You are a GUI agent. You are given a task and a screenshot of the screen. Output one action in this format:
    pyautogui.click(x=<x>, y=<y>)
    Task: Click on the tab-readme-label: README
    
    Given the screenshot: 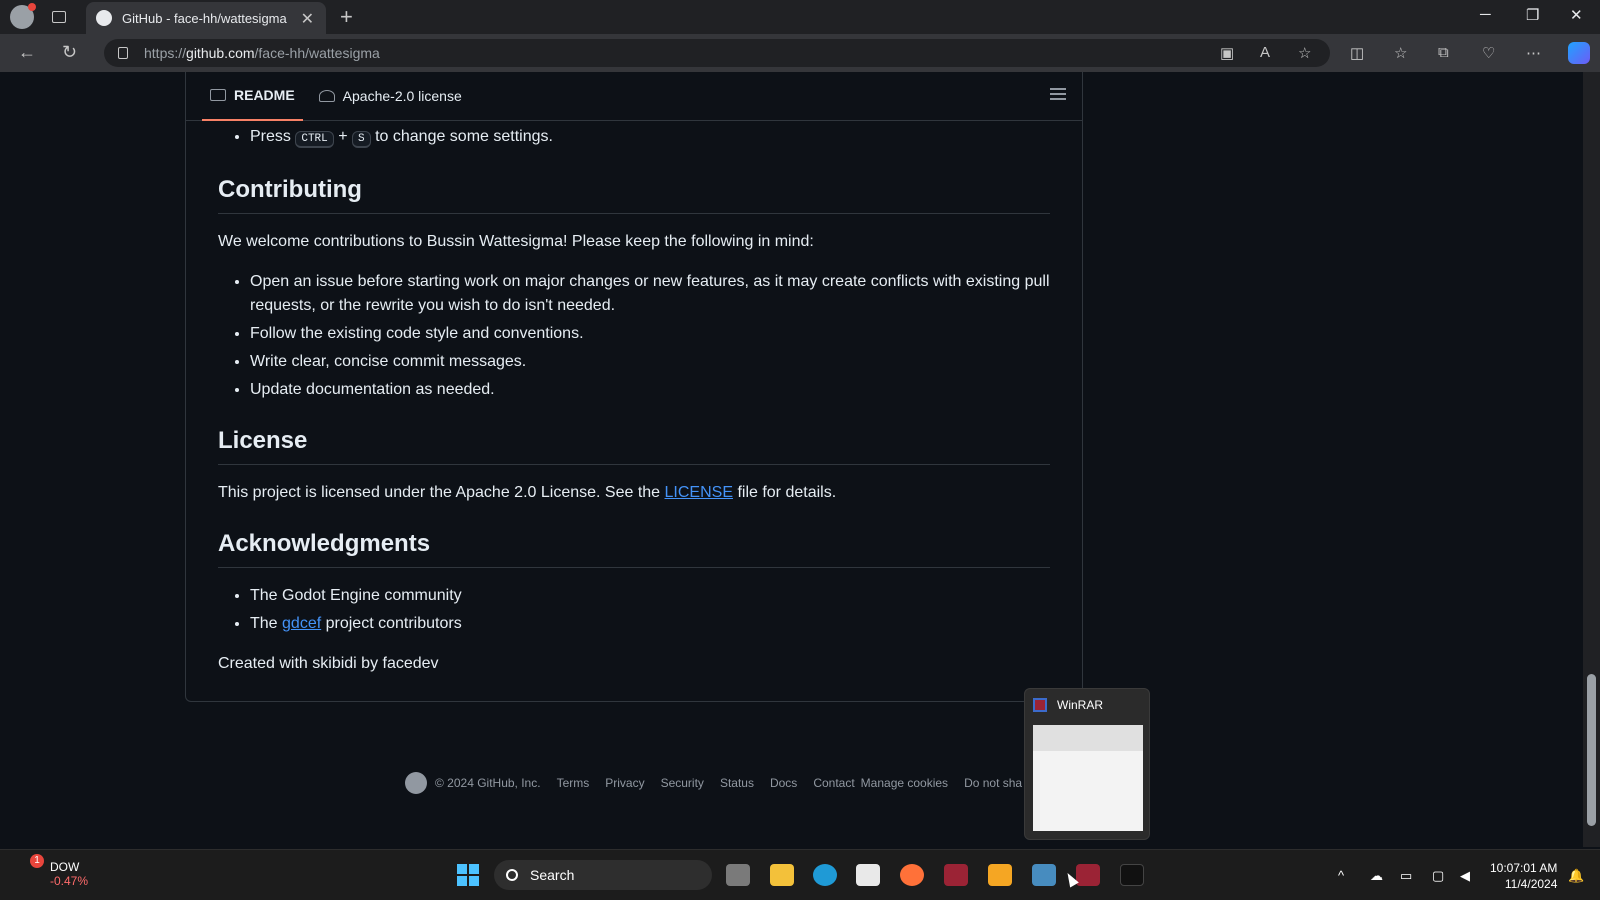 What is the action you would take?
    pyautogui.click(x=264, y=95)
    